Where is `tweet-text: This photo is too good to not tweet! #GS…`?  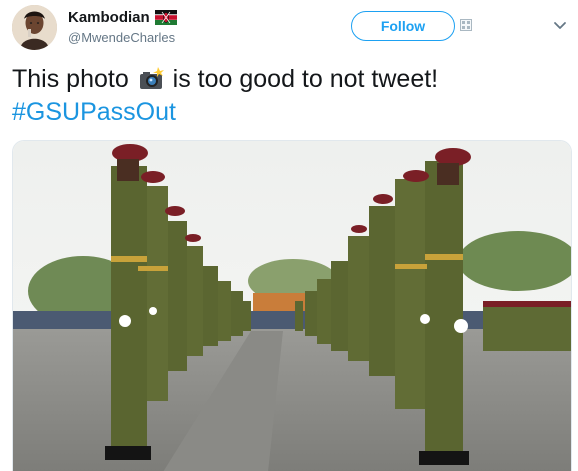
tweet-text: This photo is too good to not tweet! #GS… is located at coordinates (290, 96).